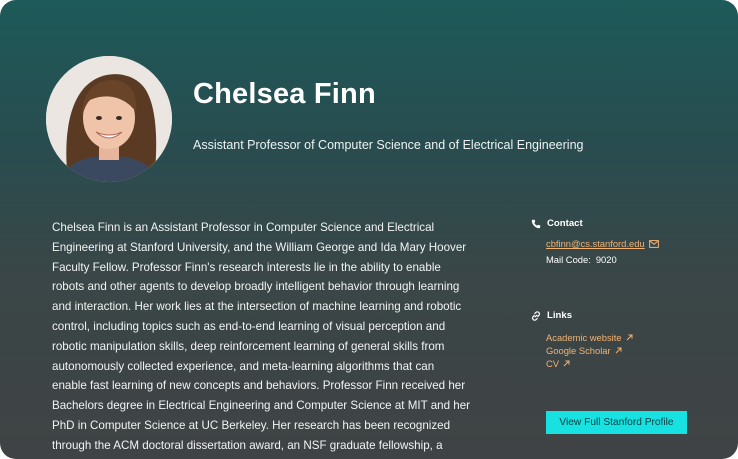  Describe the element at coordinates (653, 243) in the screenshot. I see `envelope-icon` at that location.